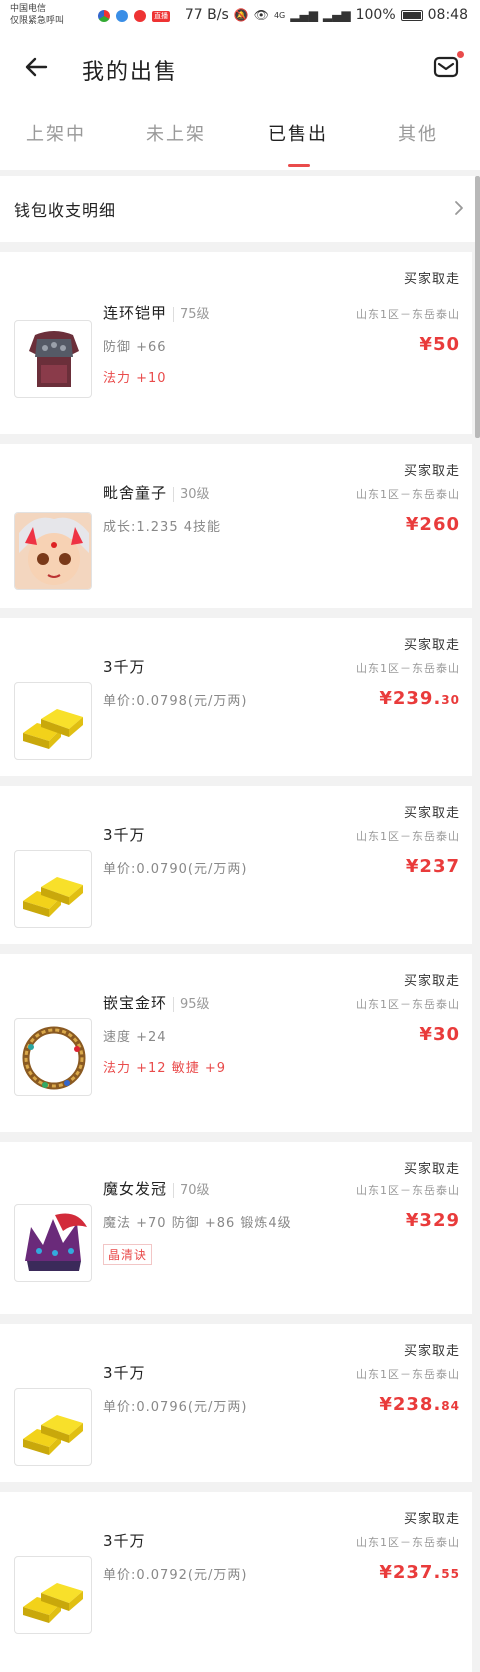 Image resolution: width=480 pixels, height=1672 pixels. What do you see at coordinates (37, 67) in the screenshot?
I see `back-arrow-icon` at bounding box center [37, 67].